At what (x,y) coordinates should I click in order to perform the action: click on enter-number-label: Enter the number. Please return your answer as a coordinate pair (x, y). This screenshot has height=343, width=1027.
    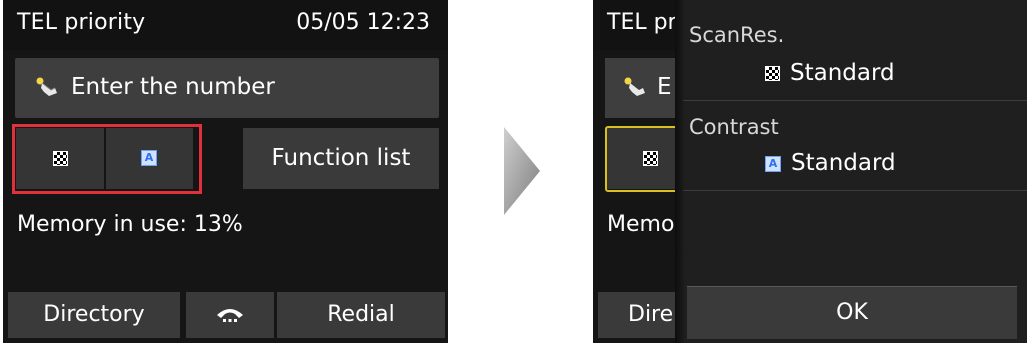
    Looking at the image, I should click on (173, 87).